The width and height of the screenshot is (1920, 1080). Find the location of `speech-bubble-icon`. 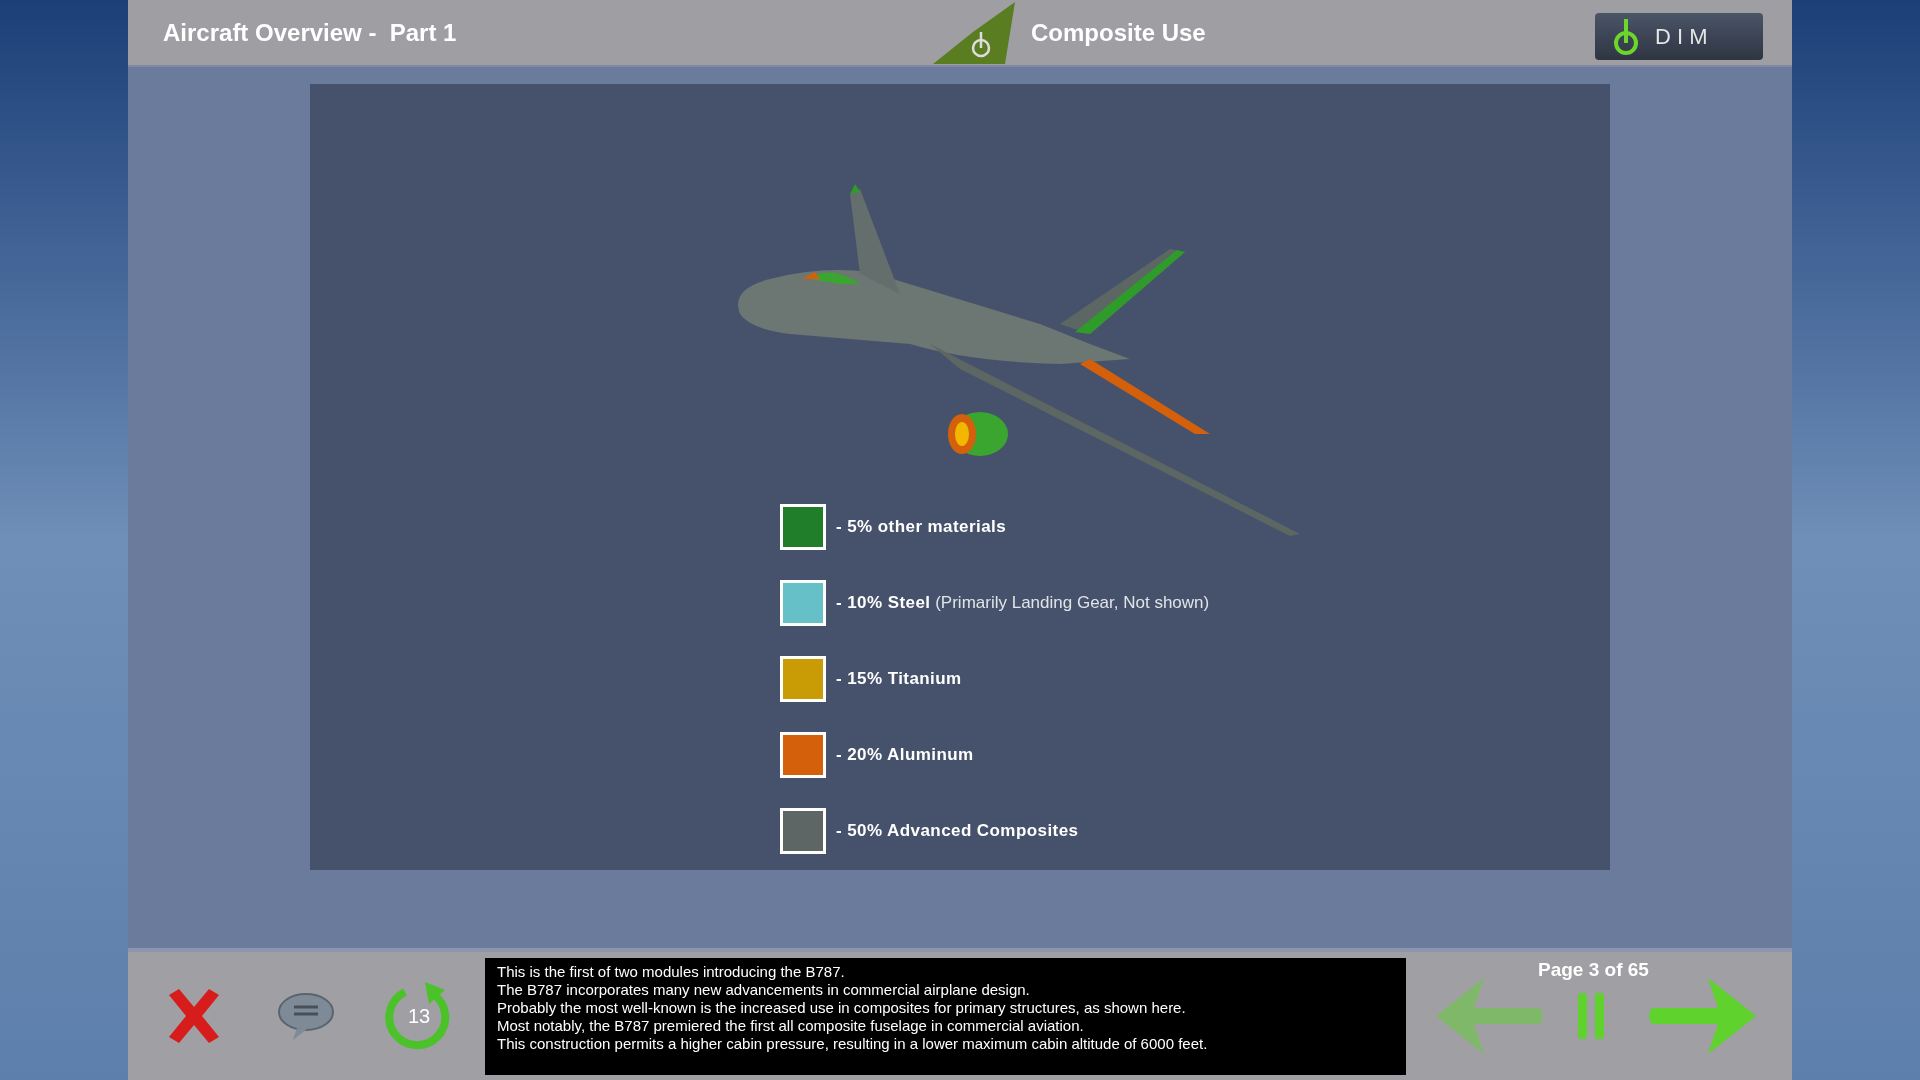

speech-bubble-icon is located at coordinates (306, 1016).